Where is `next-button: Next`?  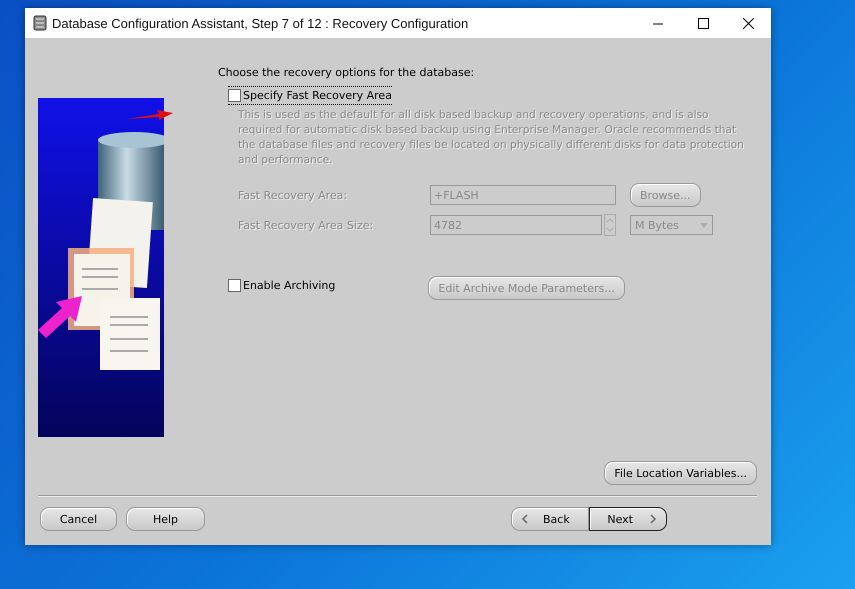 next-button: Next is located at coordinates (628, 519).